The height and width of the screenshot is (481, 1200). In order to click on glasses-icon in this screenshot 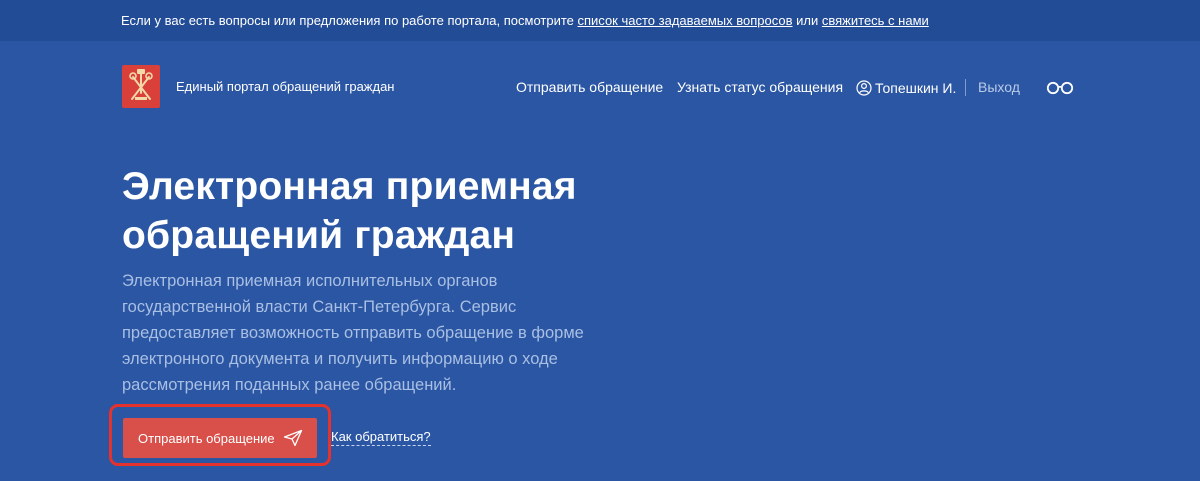, I will do `click(1060, 88)`.